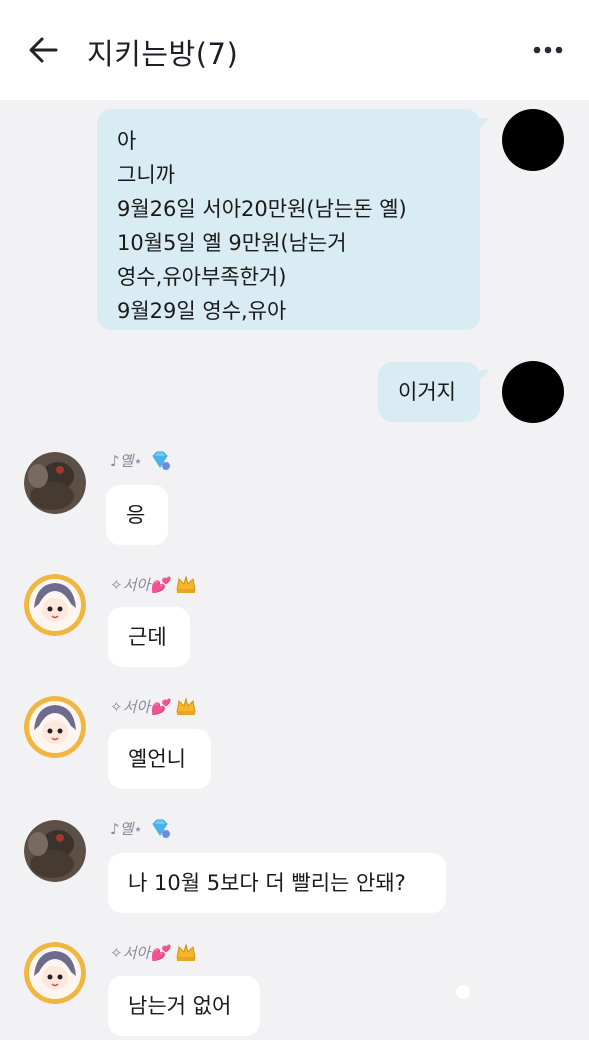  Describe the element at coordinates (149, 637) in the screenshot. I see `message-bubble-incoming: 근데` at that location.